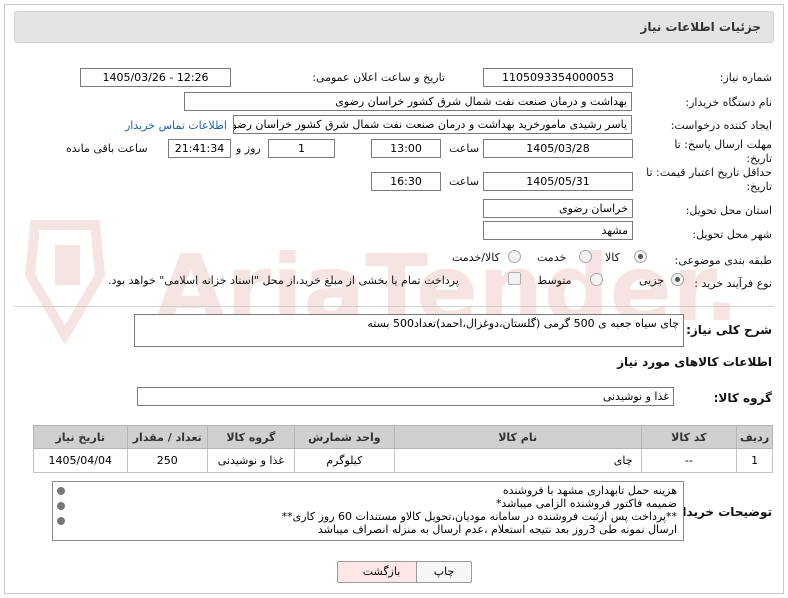  I want to click on need-number-label: شماره نیاز:, so click(745, 77).